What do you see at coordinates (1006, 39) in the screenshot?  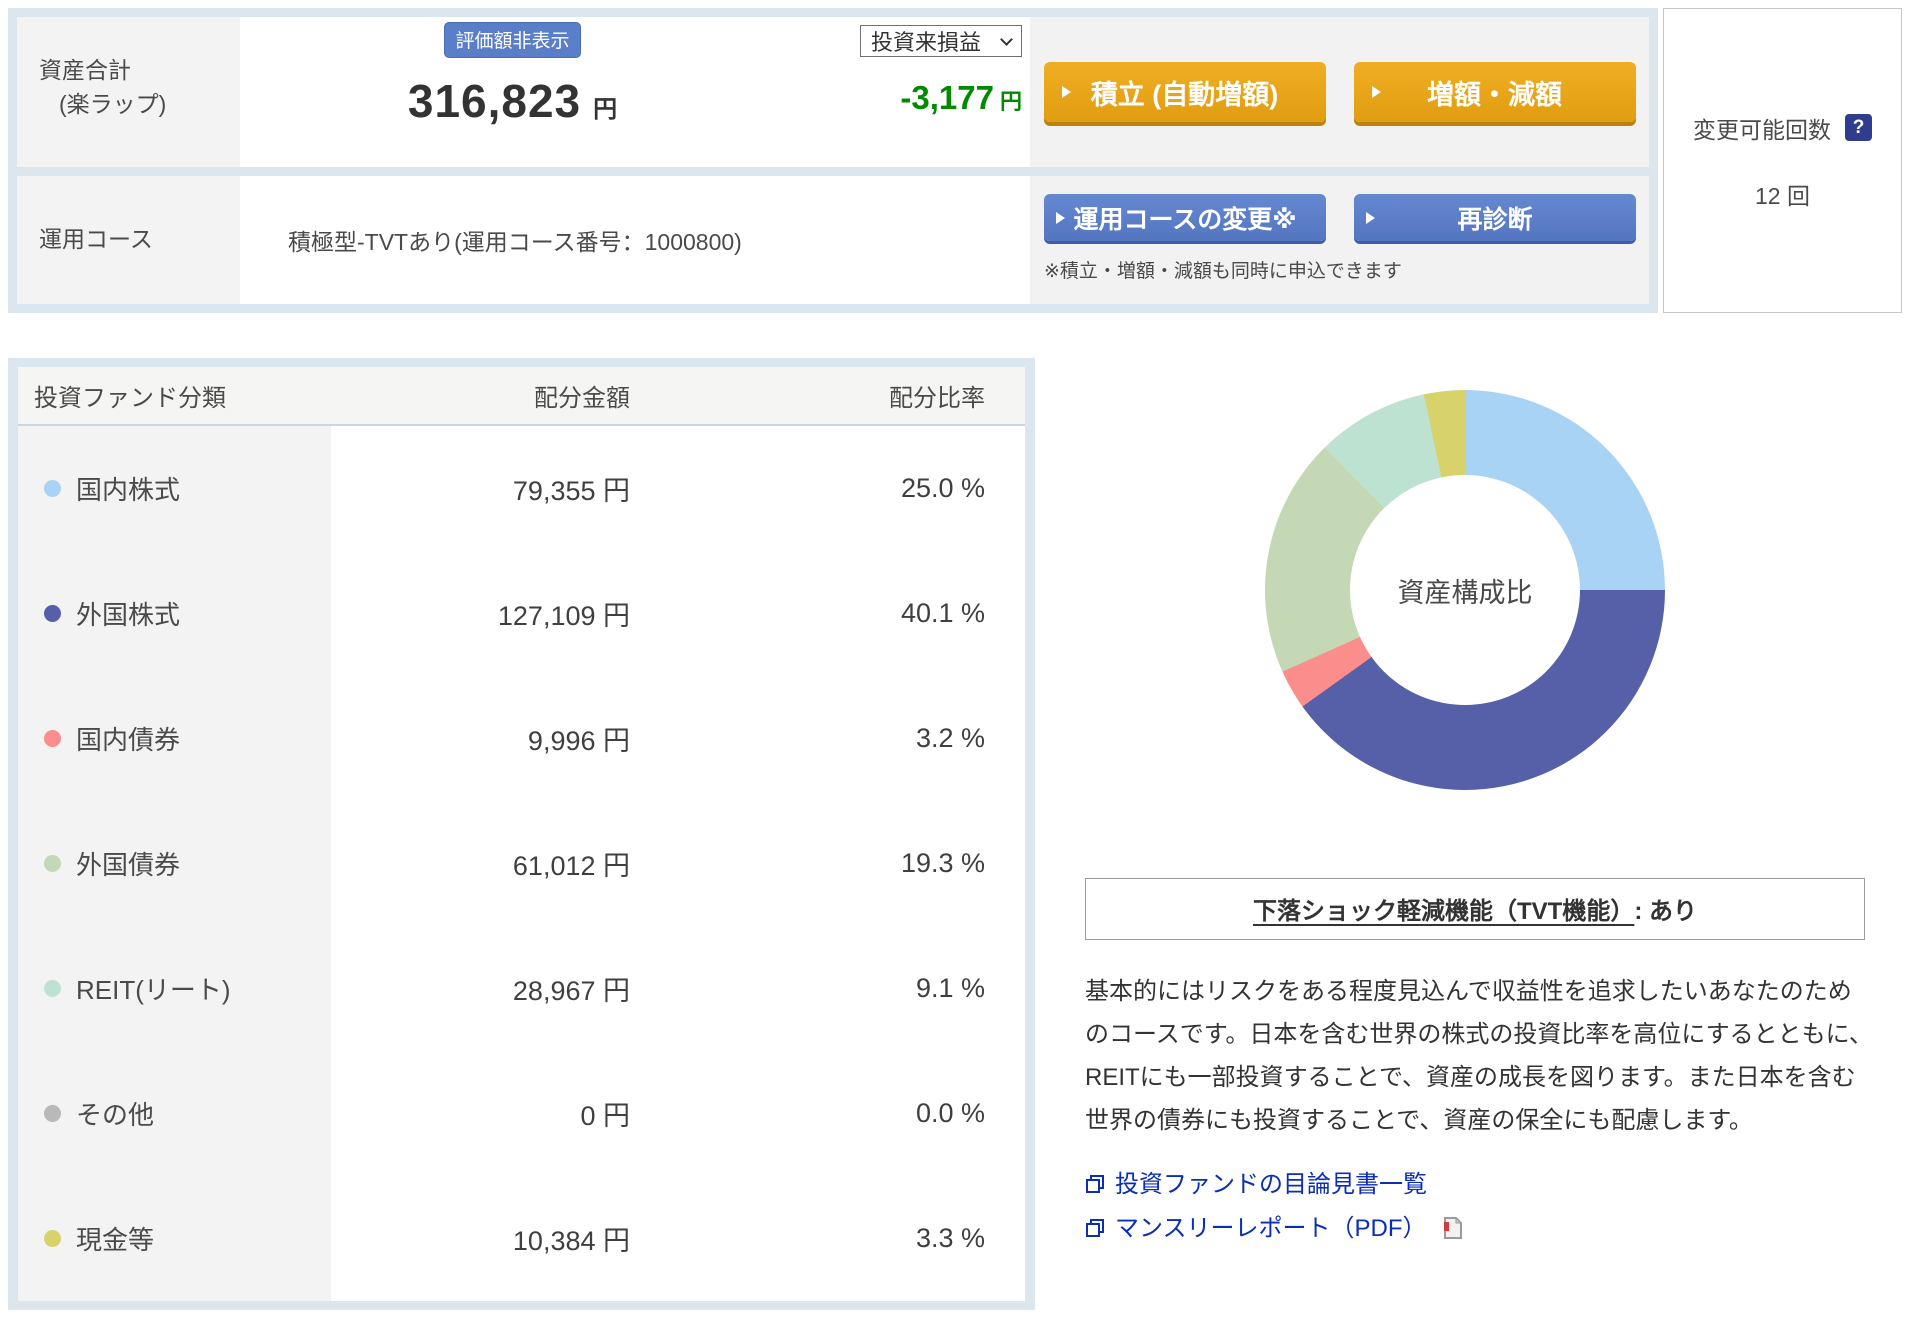 I see `chevron-down-icon` at bounding box center [1006, 39].